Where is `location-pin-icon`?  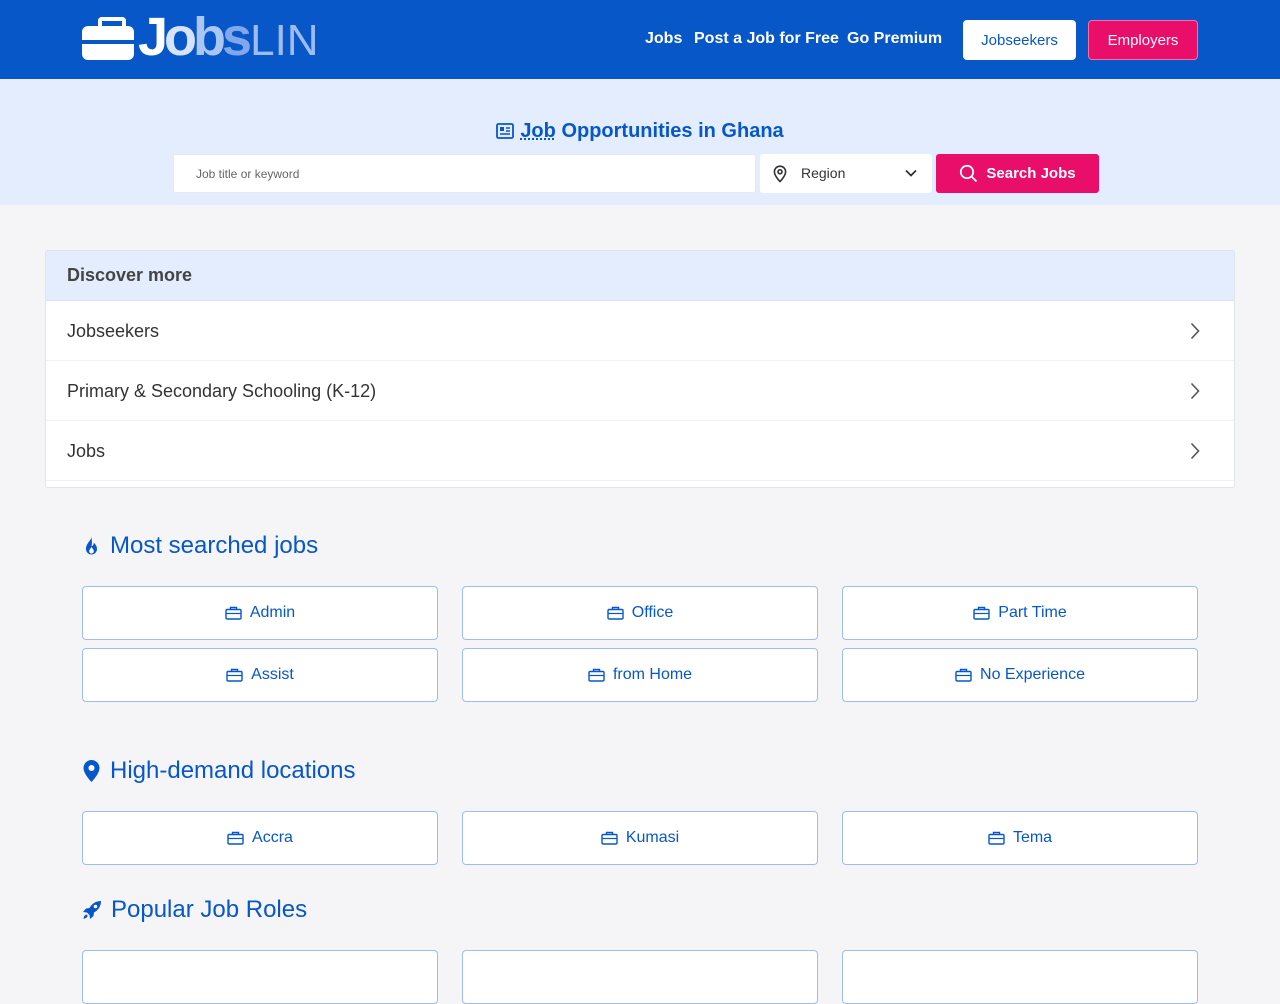
location-pin-icon is located at coordinates (780, 174).